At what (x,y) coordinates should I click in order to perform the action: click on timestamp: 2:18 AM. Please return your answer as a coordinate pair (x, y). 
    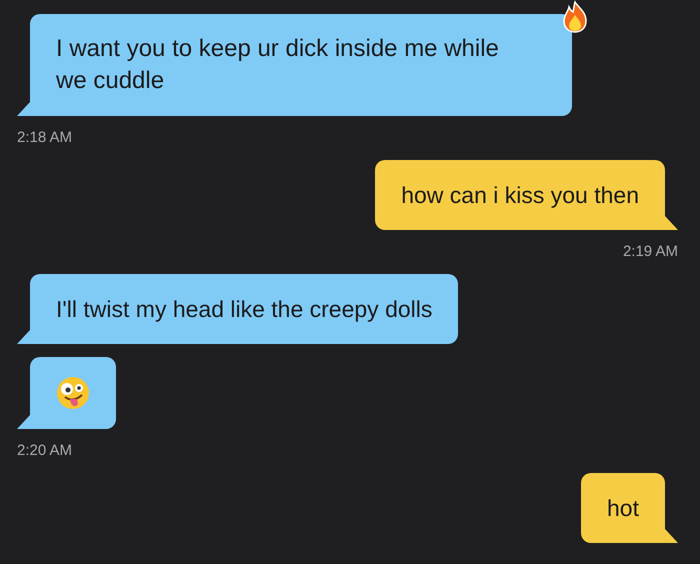
    Looking at the image, I should click on (44, 138).